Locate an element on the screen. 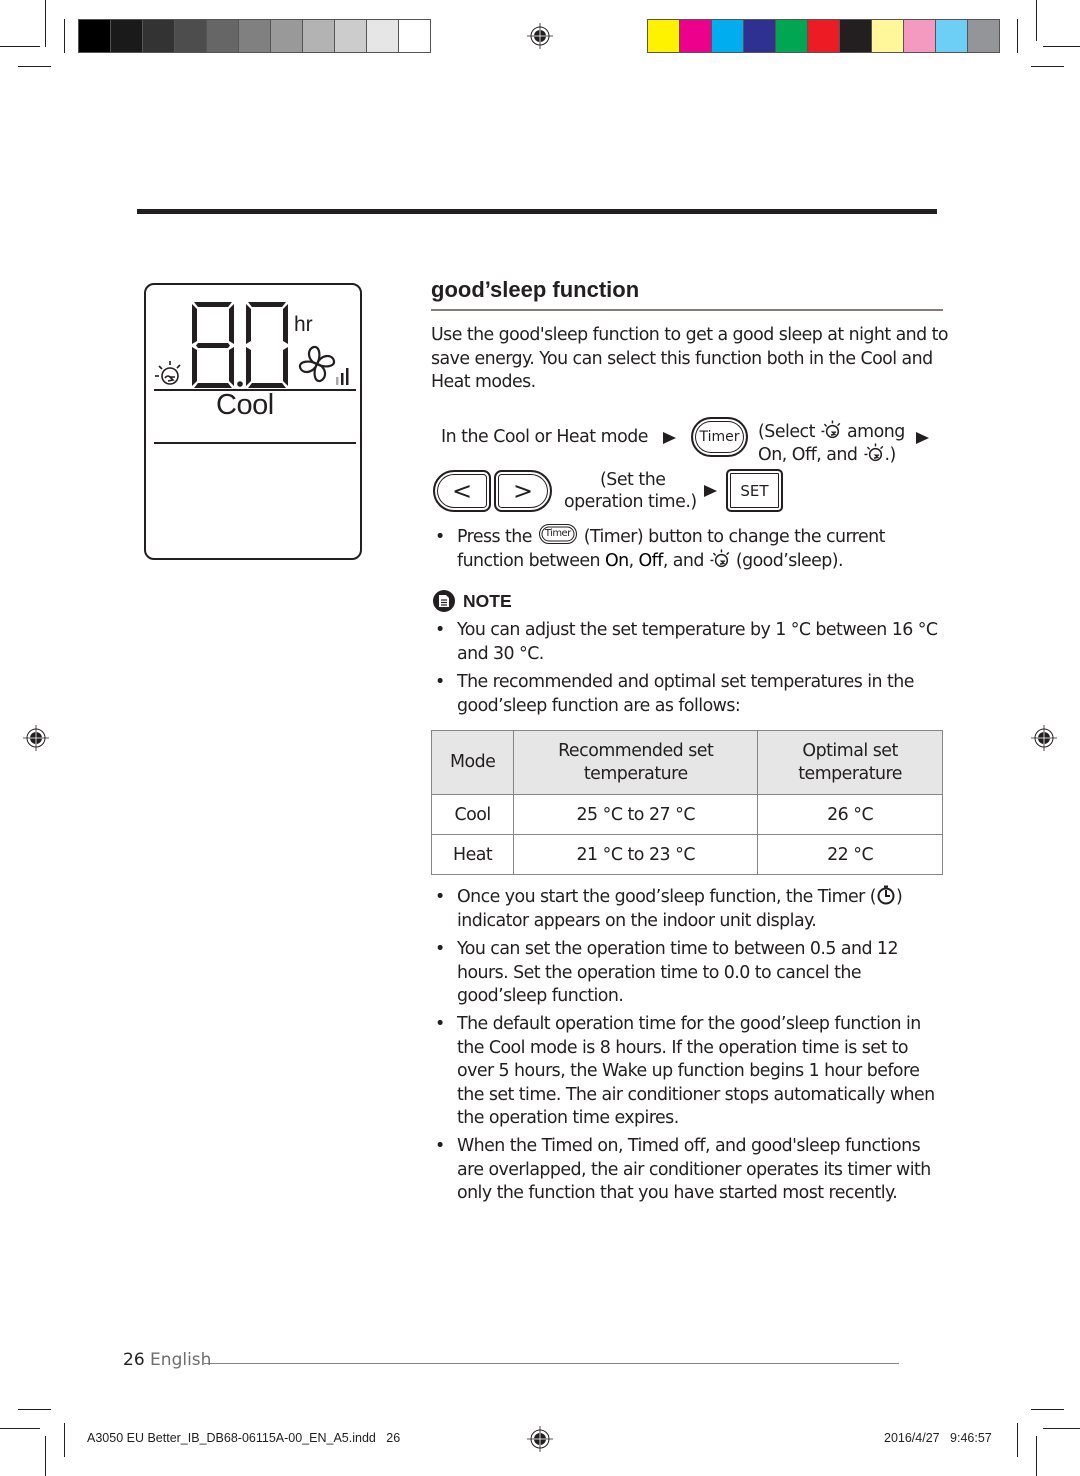 This screenshot has height=1476, width=1080. process-color-bar is located at coordinates (823, 36).